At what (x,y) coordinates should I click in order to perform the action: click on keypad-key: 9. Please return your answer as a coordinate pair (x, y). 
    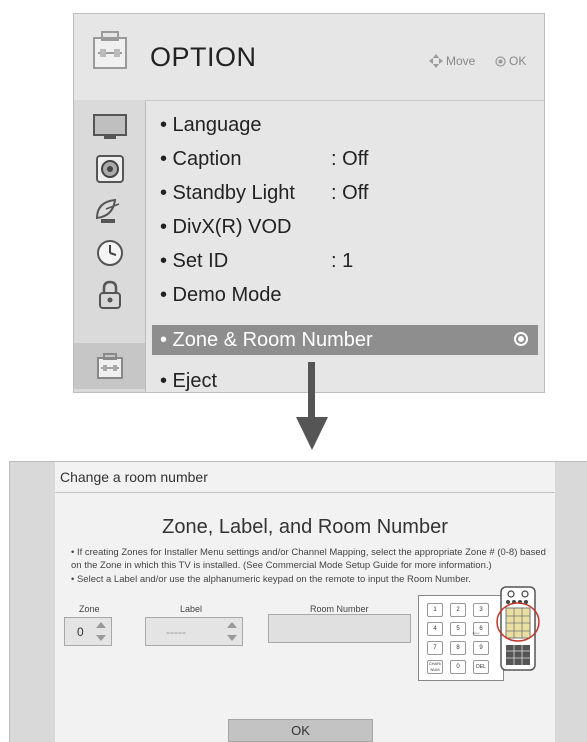
    Looking at the image, I should click on (481, 648).